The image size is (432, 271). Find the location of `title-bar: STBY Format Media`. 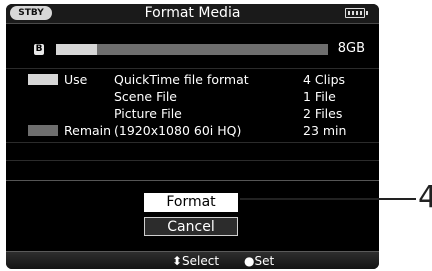

title-bar: STBY Format Media is located at coordinates (192, 14).